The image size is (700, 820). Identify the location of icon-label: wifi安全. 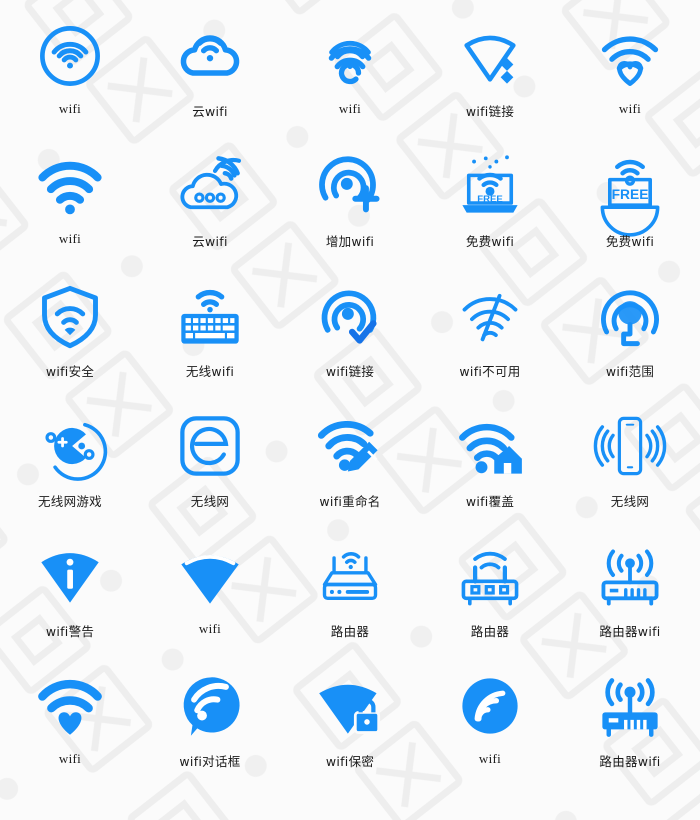
(70, 371).